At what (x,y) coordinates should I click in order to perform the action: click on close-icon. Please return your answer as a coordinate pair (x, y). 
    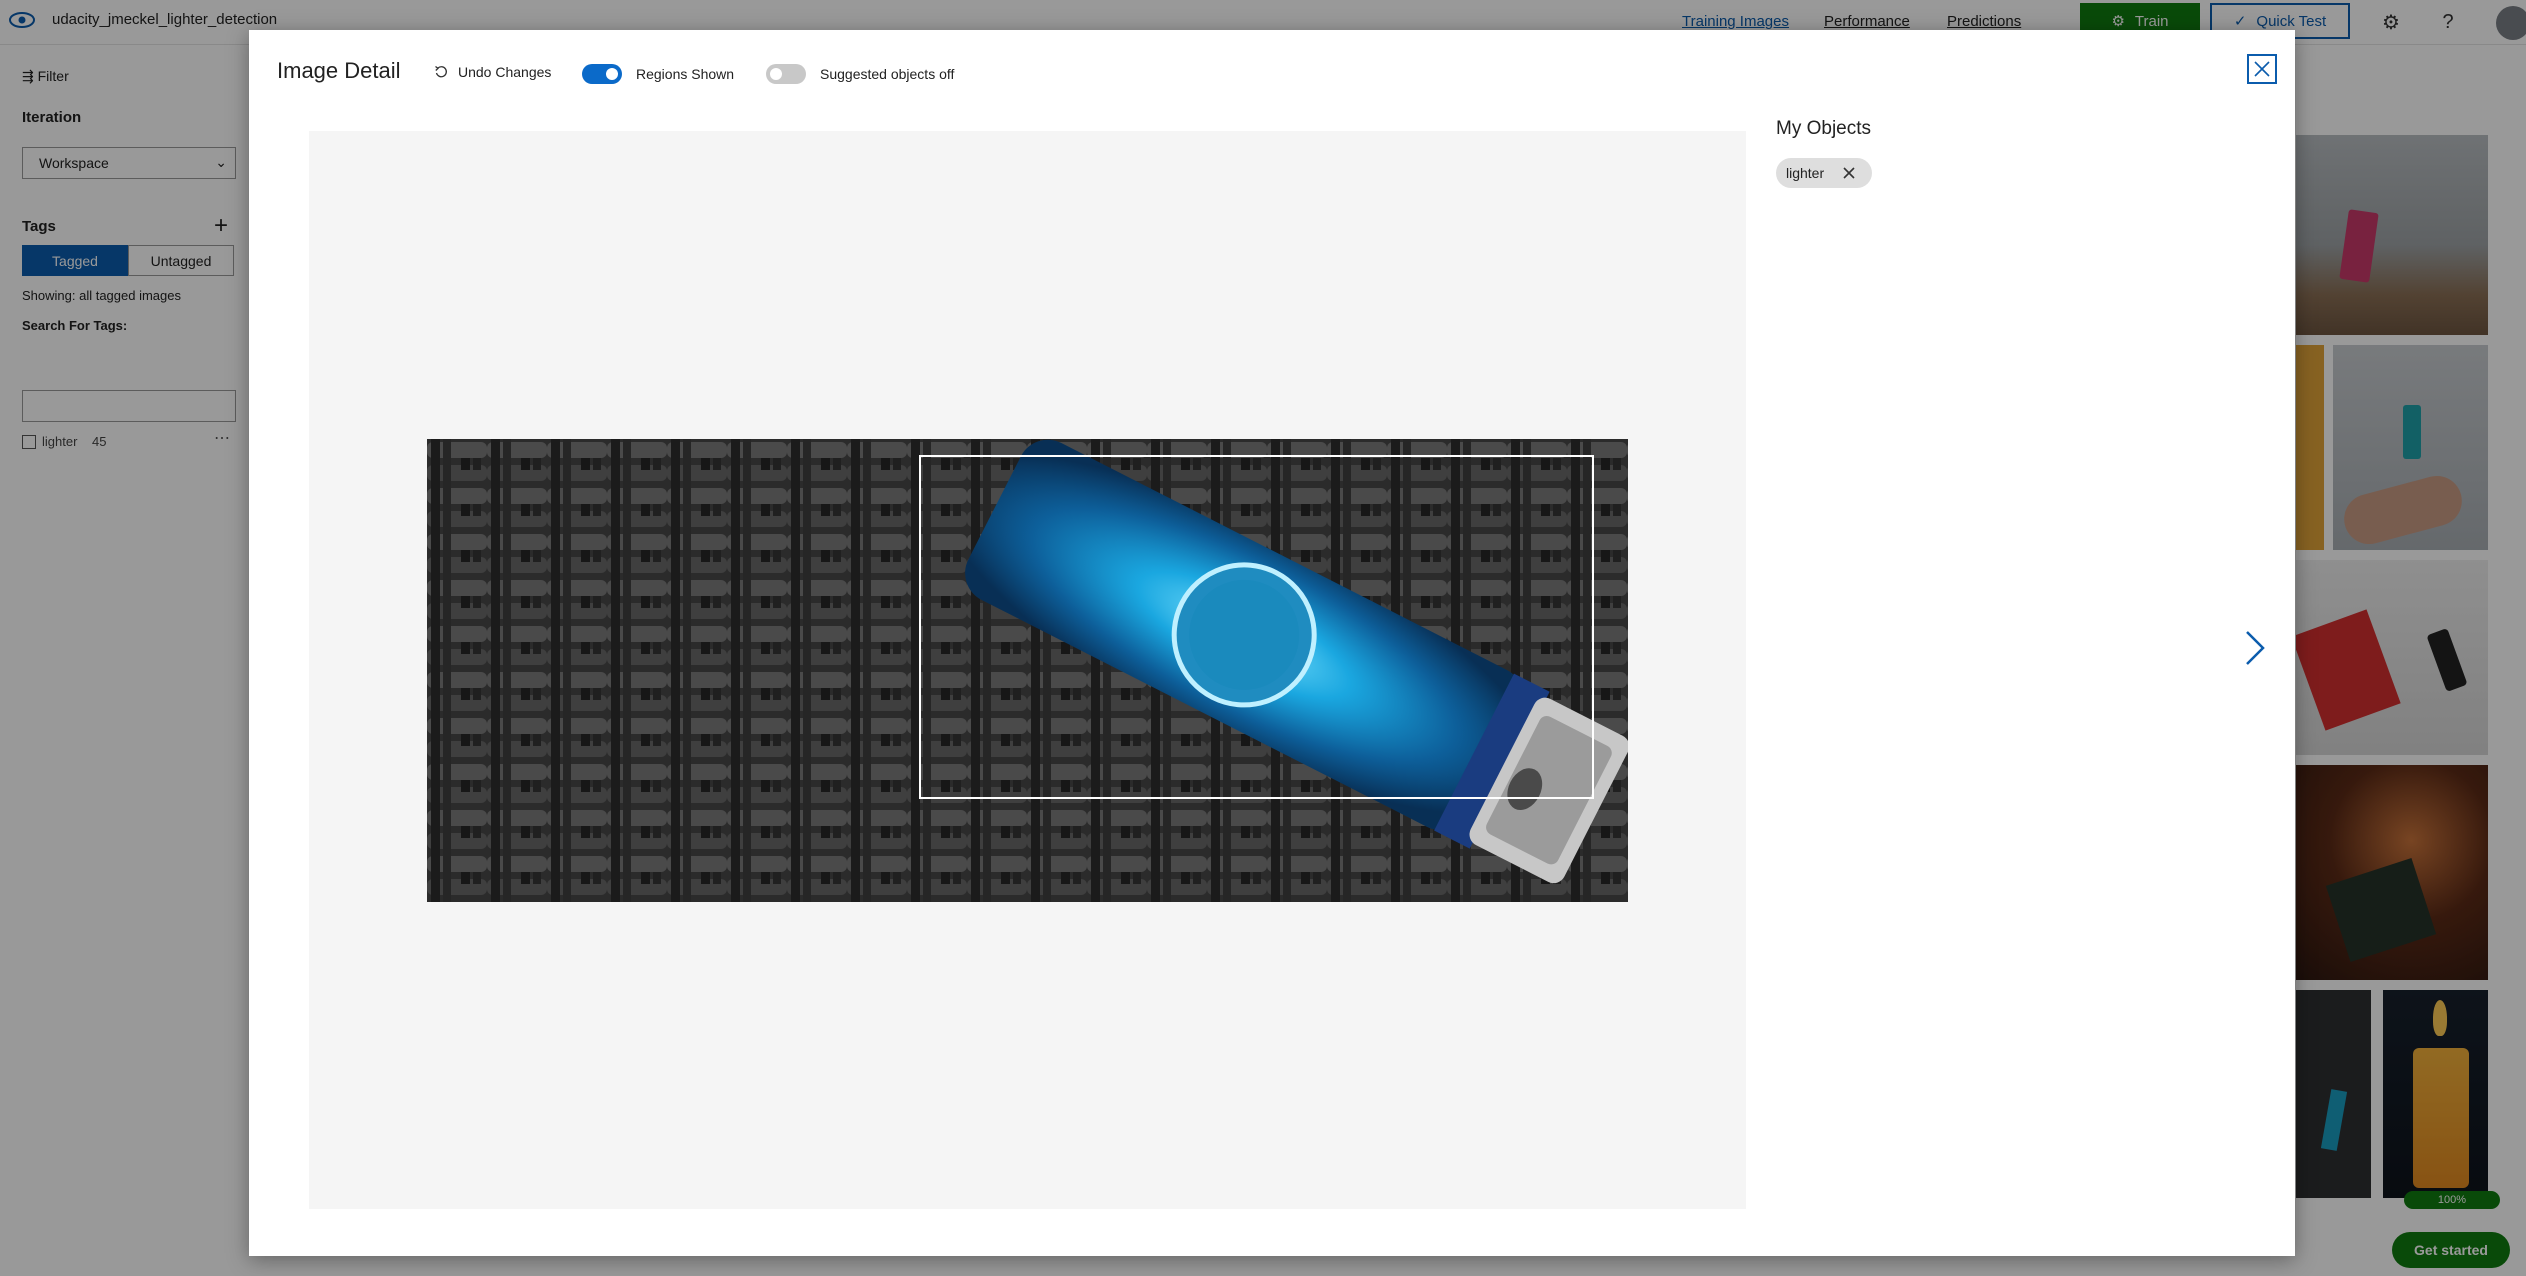
    Looking at the image, I should click on (2262, 69).